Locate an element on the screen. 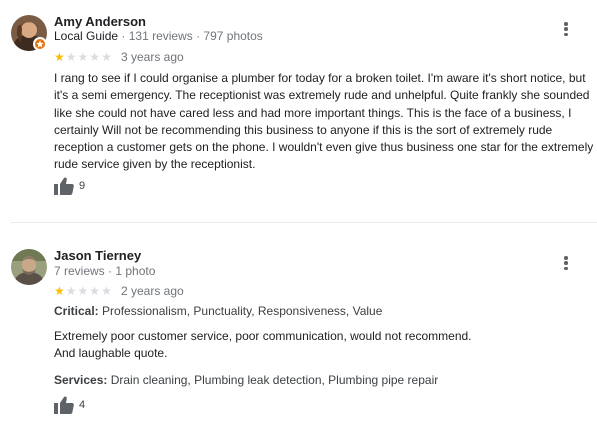 The image size is (597, 435). avatar is located at coordinates (29, 267).